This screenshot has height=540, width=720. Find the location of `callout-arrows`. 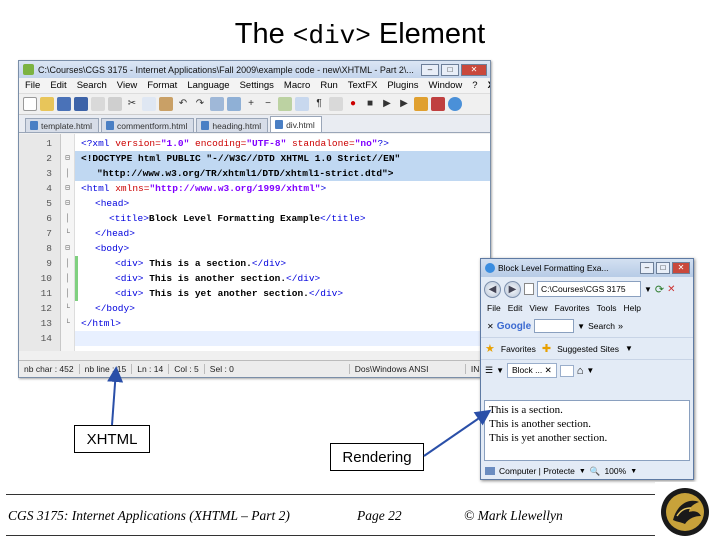

callout-arrows is located at coordinates (299, 411).